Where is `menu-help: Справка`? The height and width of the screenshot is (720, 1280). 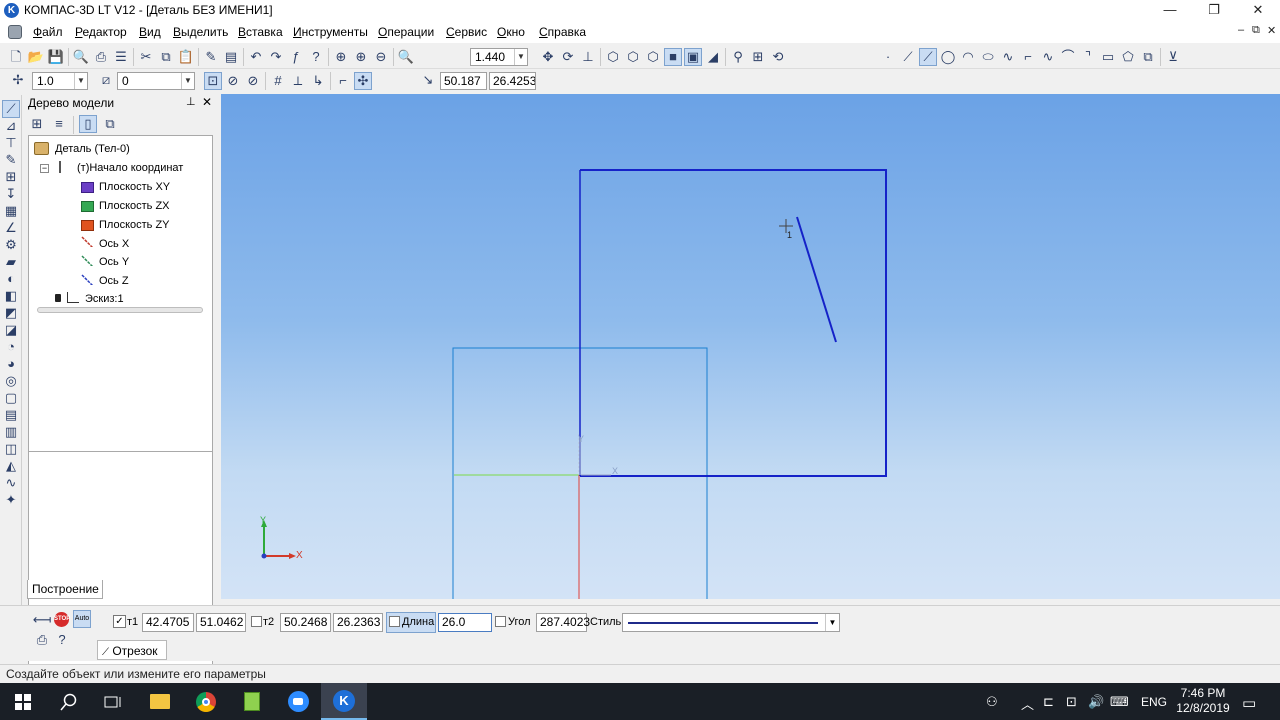 menu-help: Справка is located at coordinates (562, 32).